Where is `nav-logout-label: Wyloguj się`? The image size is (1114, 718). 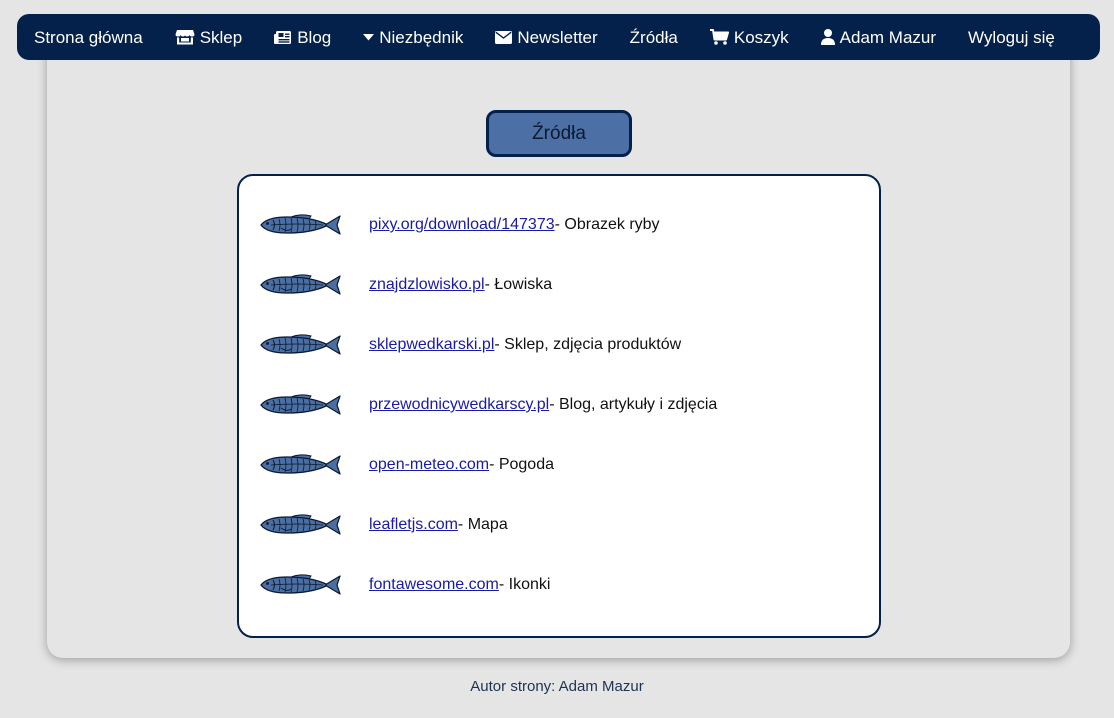 nav-logout-label: Wyloguj się is located at coordinates (1011, 37).